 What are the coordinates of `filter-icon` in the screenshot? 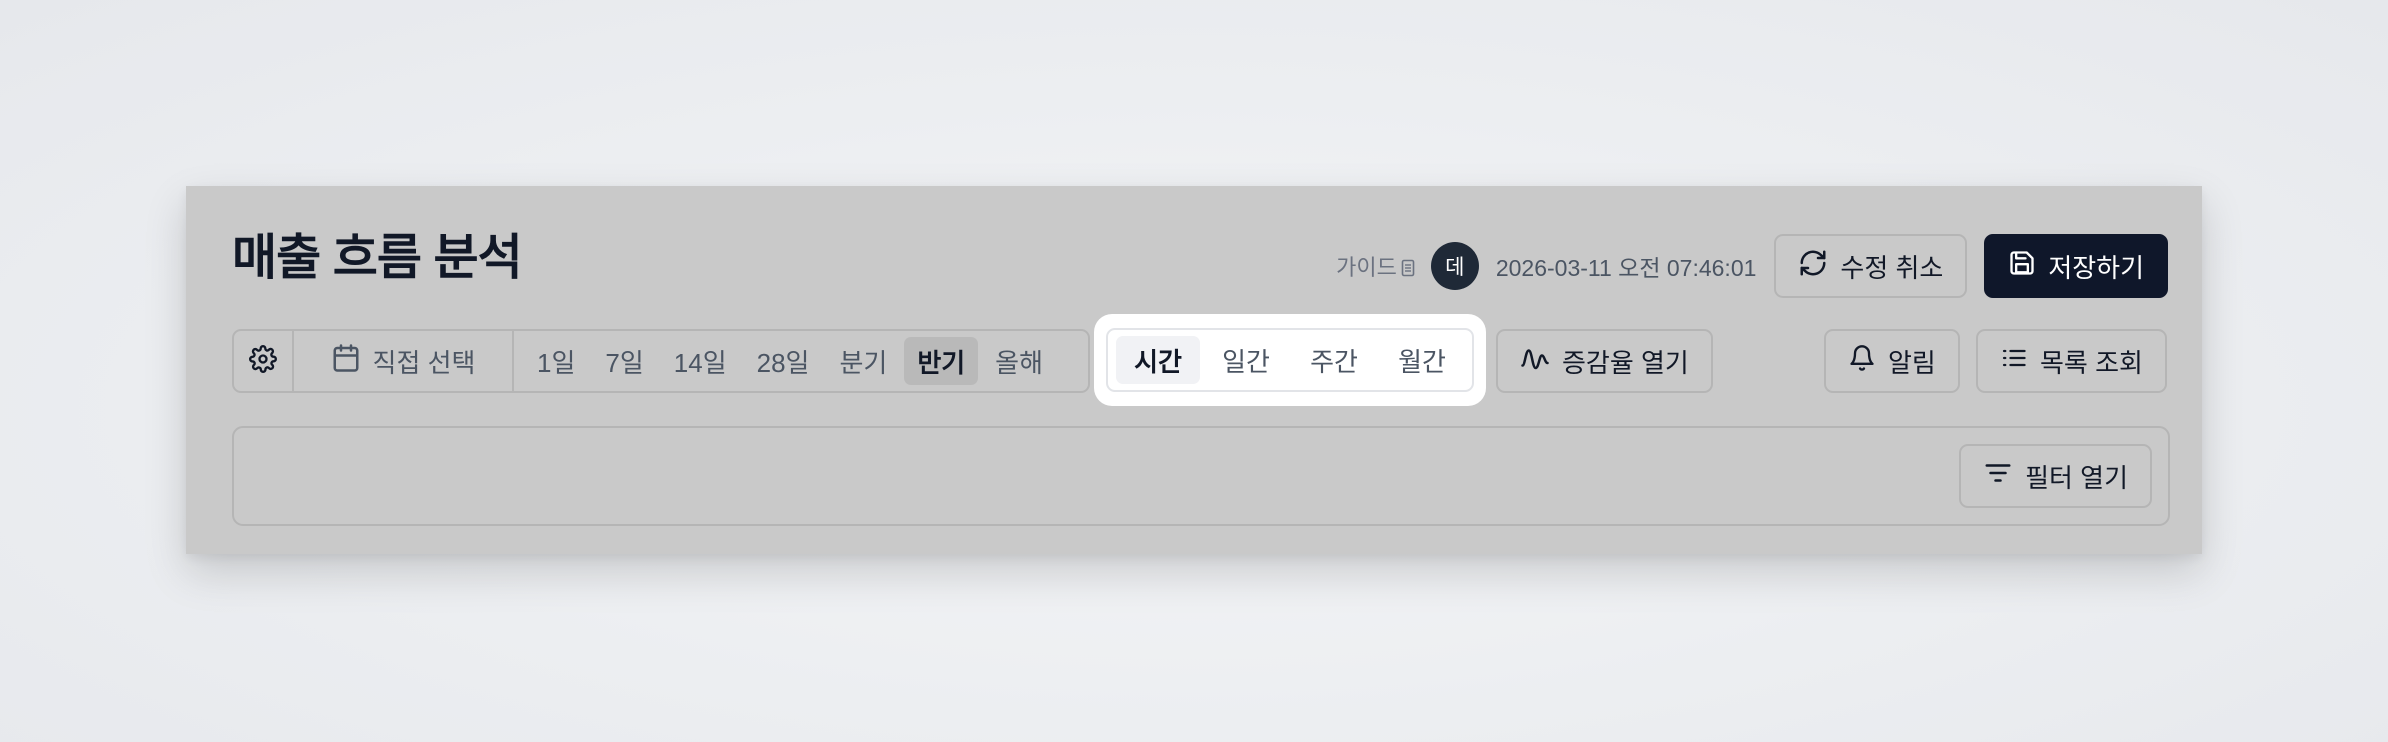 It's located at (1998, 476).